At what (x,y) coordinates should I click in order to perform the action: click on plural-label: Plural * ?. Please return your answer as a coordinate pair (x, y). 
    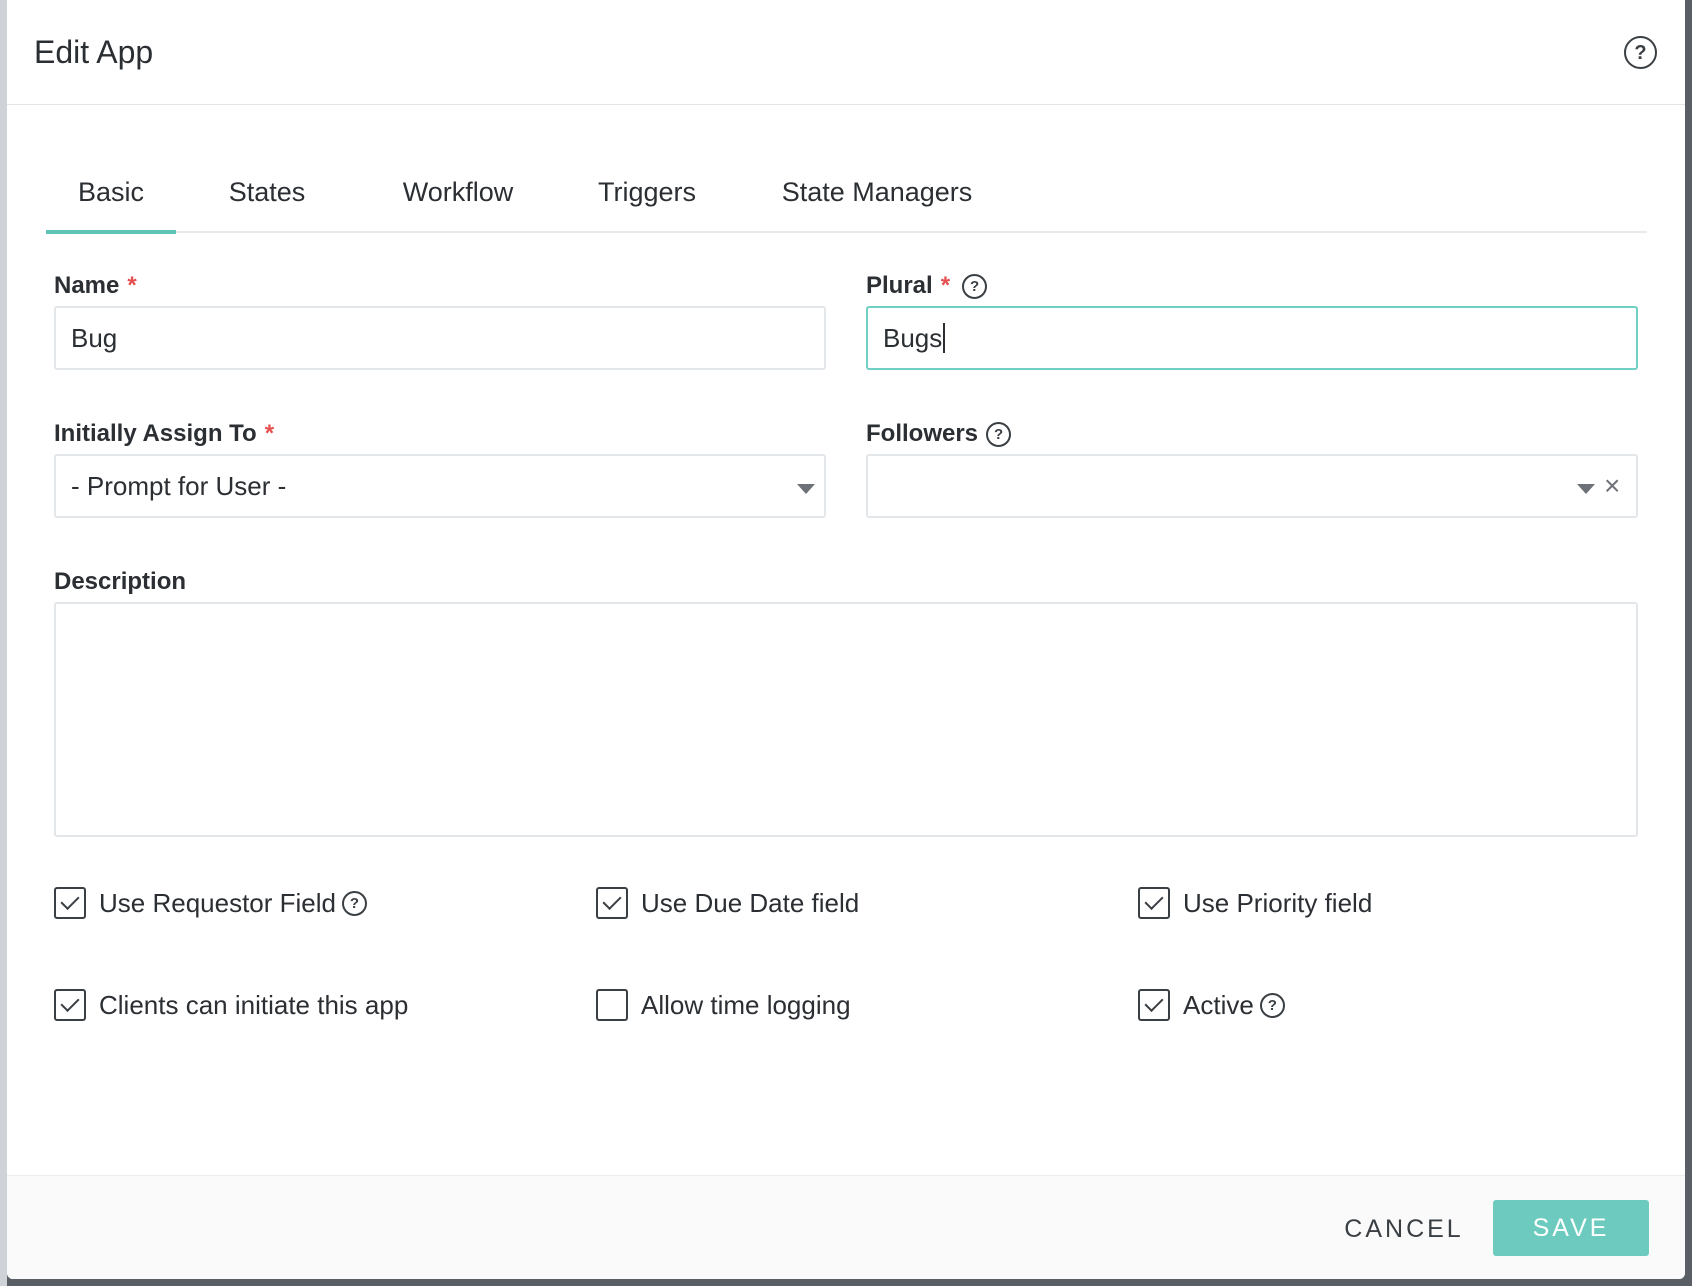
    Looking at the image, I should click on (927, 286).